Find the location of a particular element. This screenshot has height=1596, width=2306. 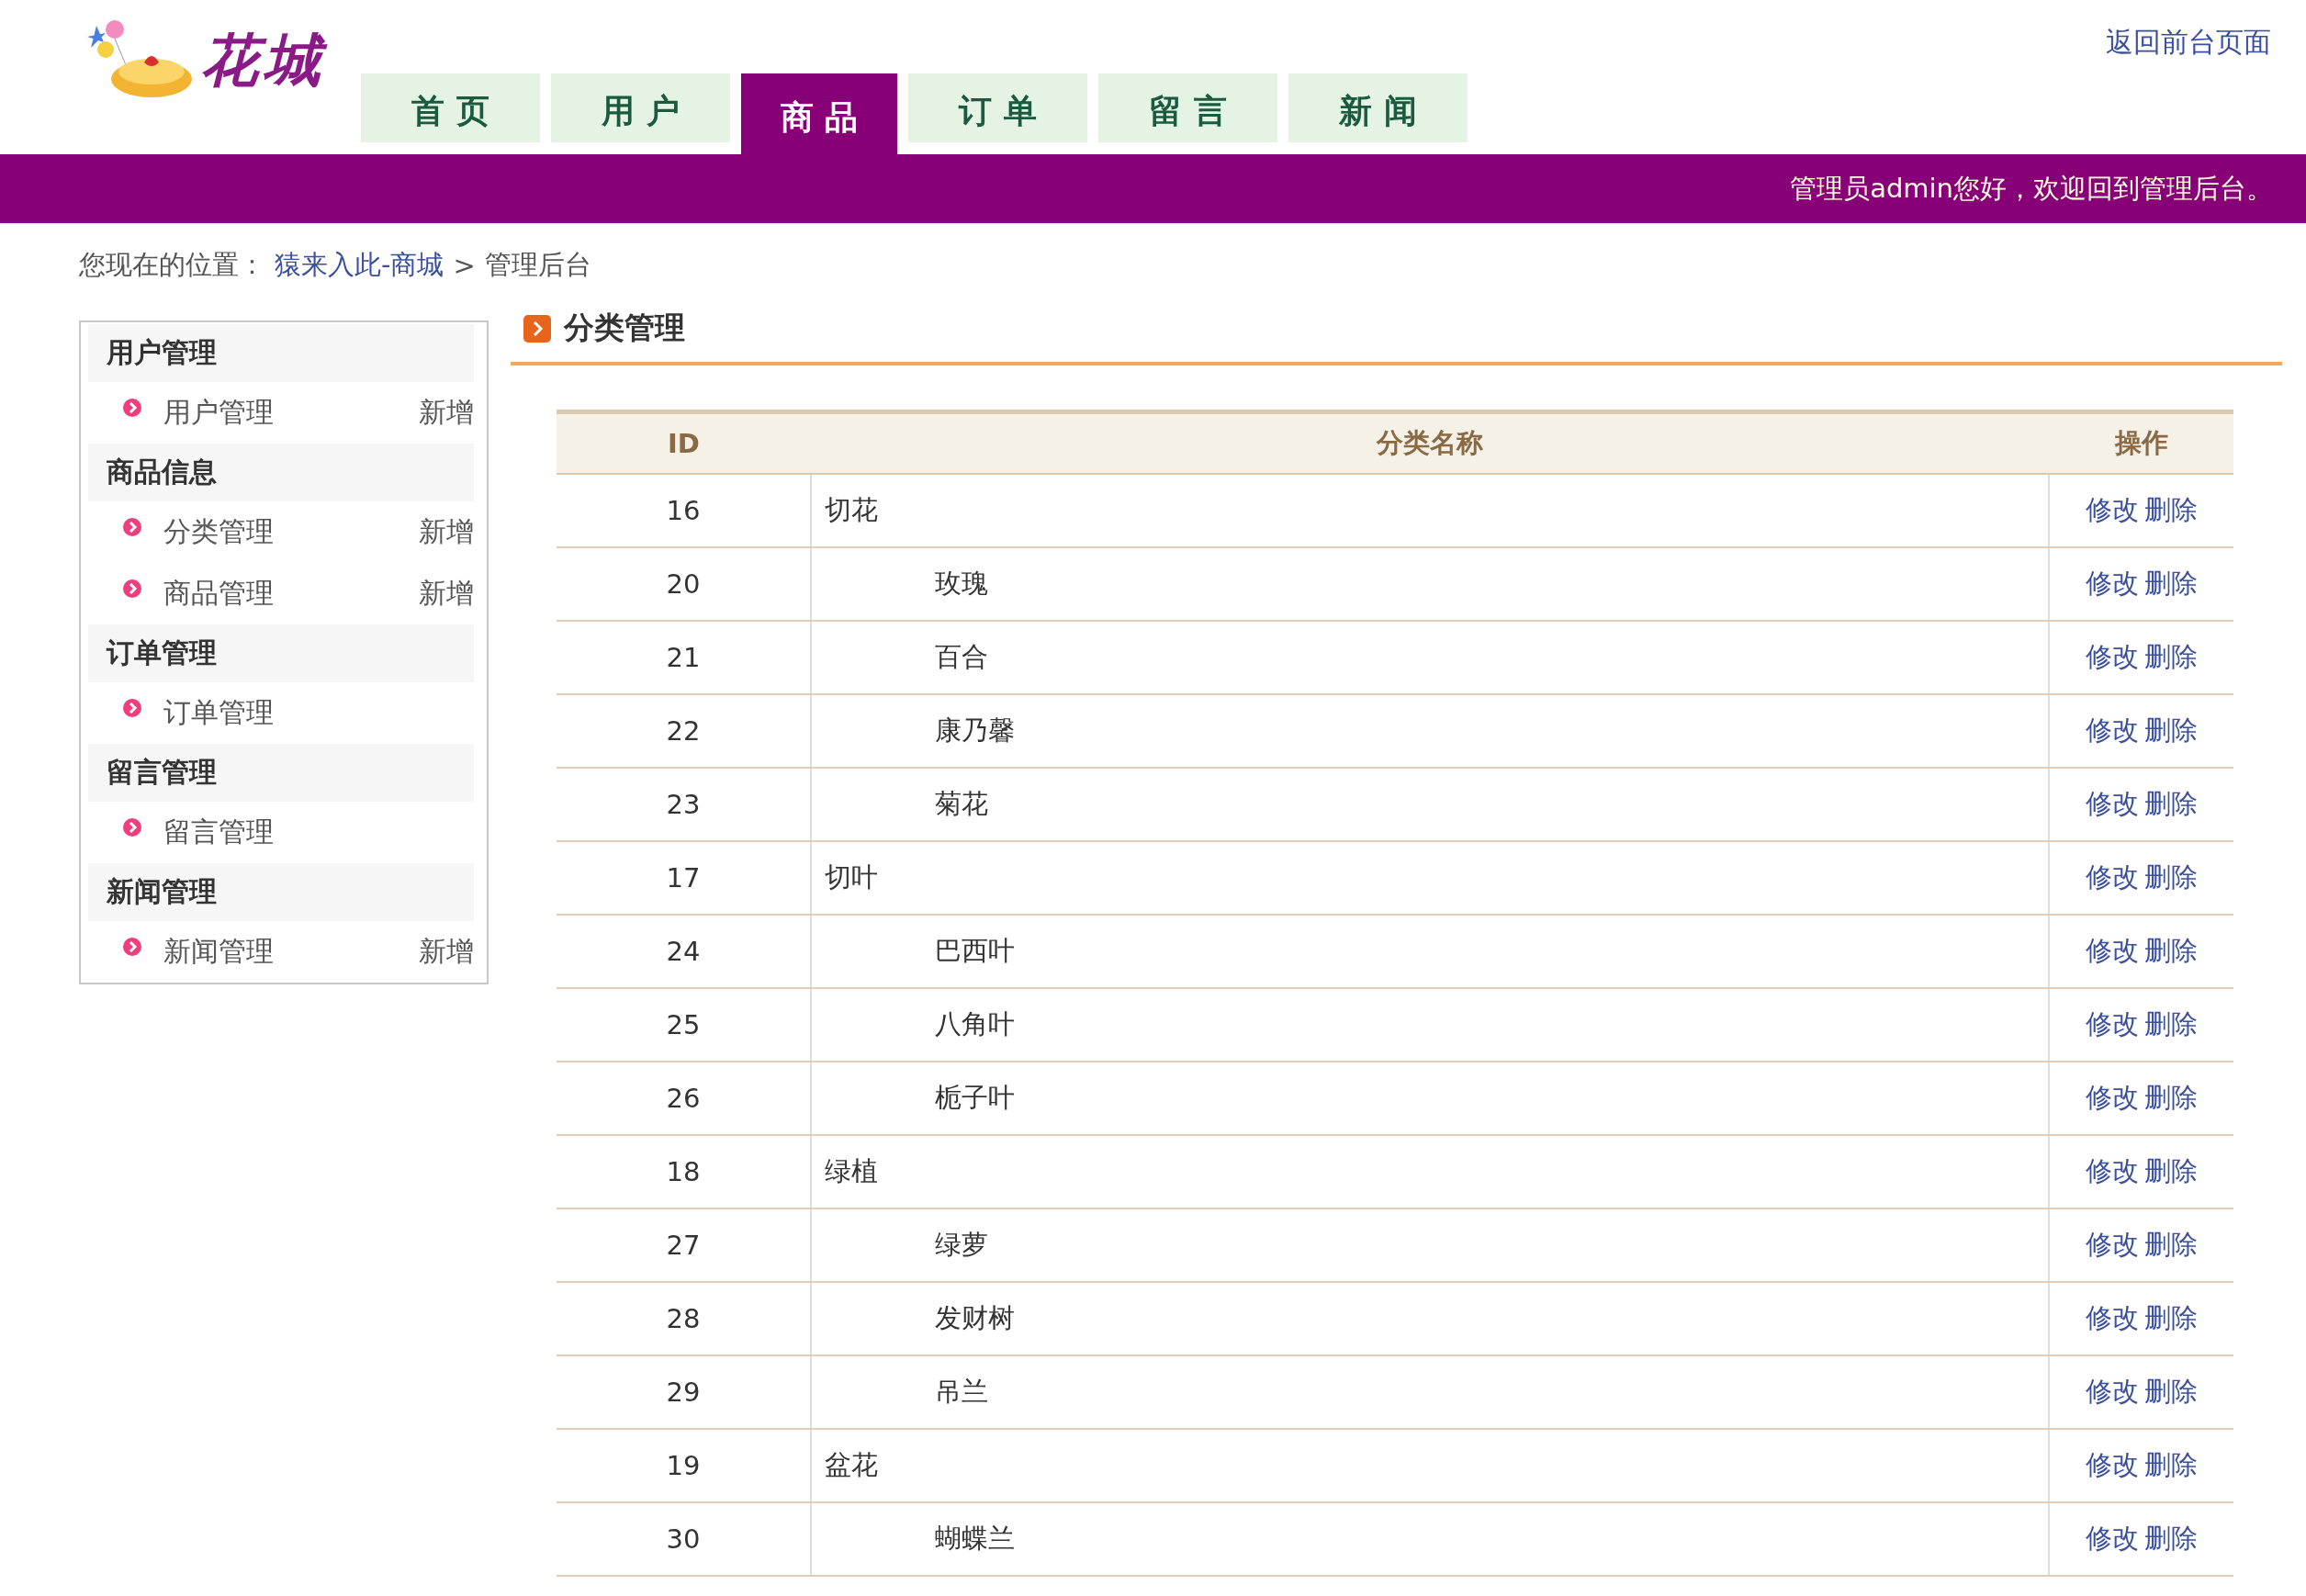

category-name-cell: 绿植 is located at coordinates (1430, 1171).